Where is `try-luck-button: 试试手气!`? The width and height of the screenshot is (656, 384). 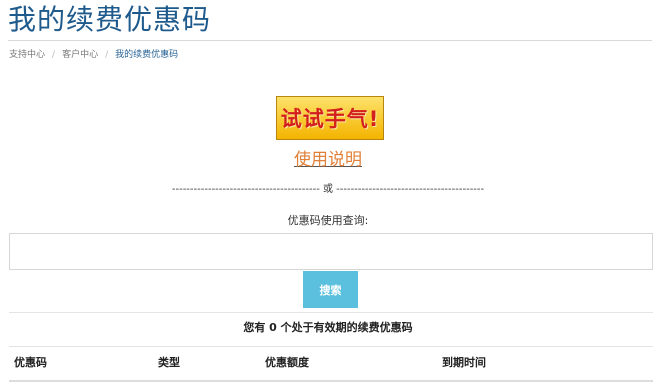
try-luck-button: 试试手气! is located at coordinates (330, 118).